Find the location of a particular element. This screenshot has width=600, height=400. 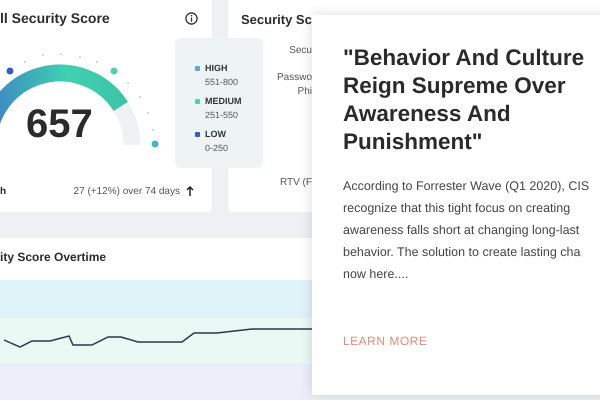

category-label: RTV (F is located at coordinates (296, 183).